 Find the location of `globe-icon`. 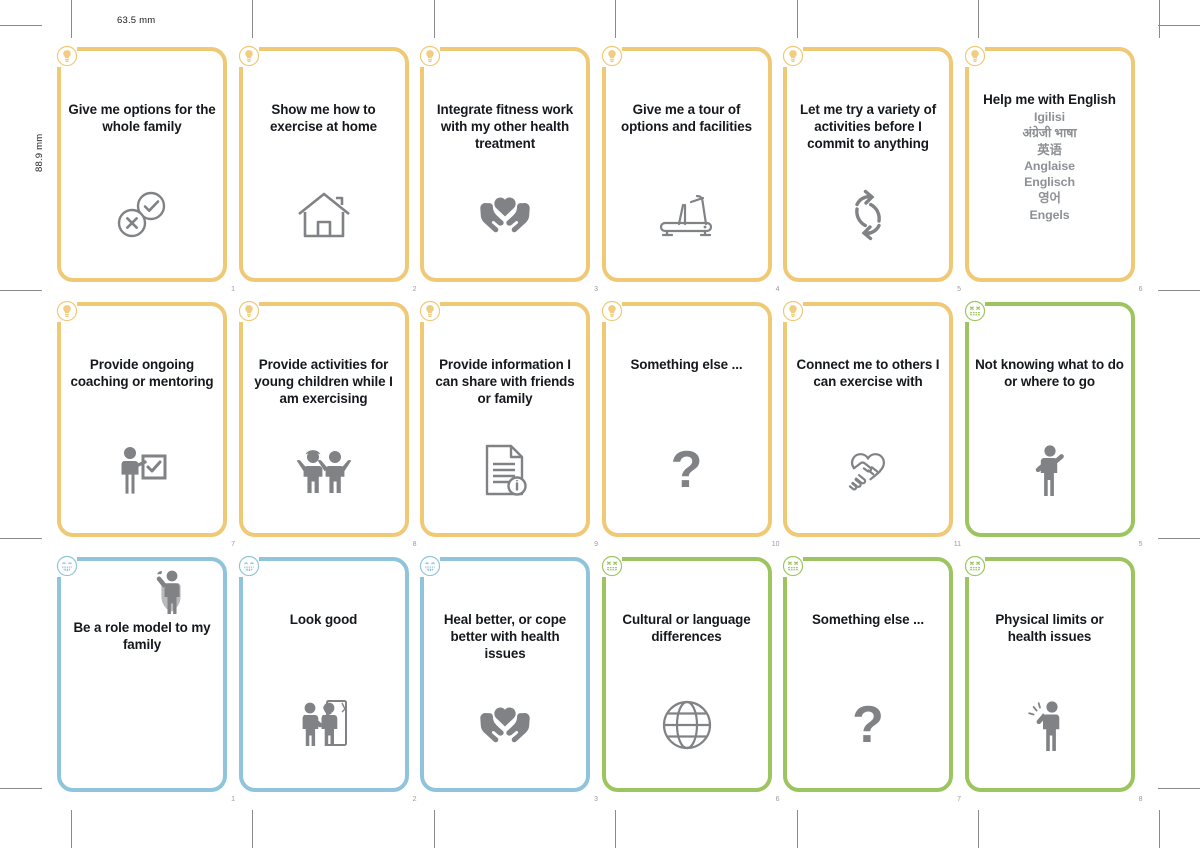

globe-icon is located at coordinates (687, 725).